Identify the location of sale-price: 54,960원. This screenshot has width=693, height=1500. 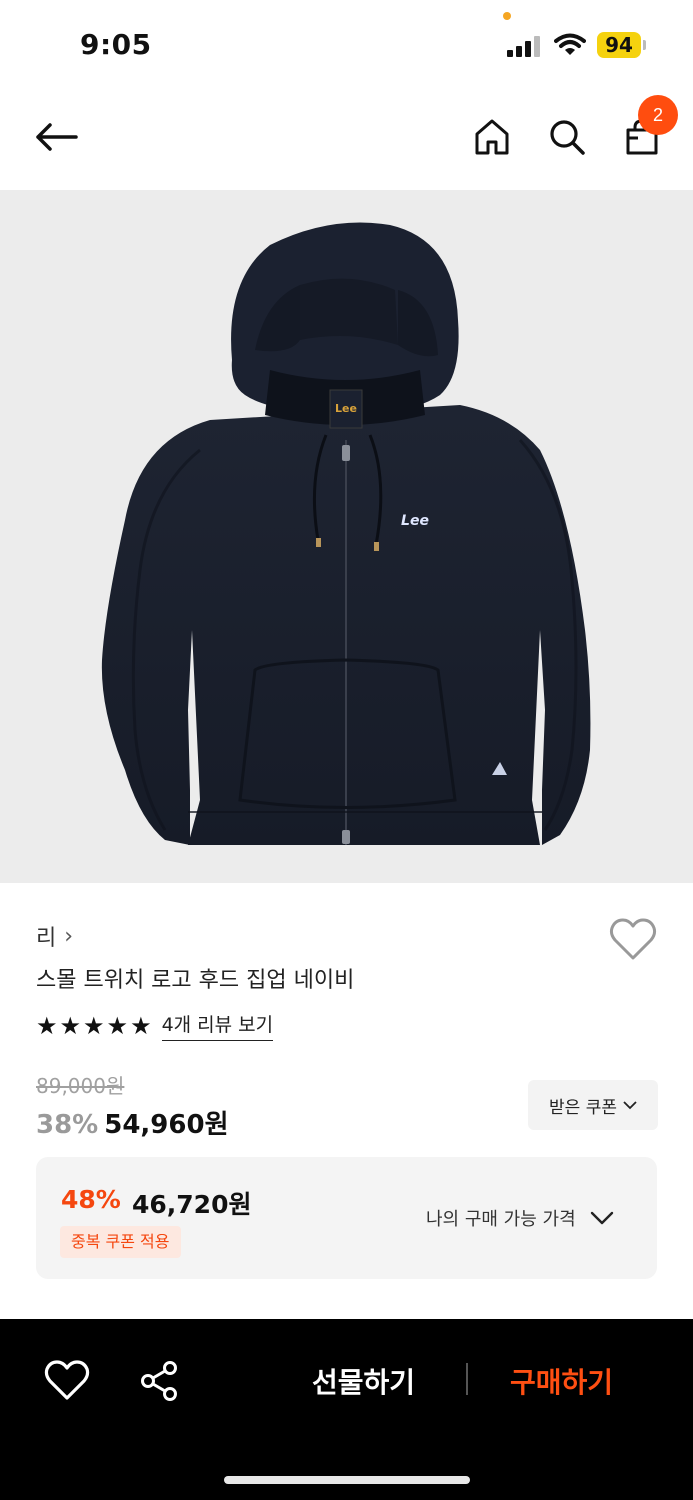
(166, 1125).